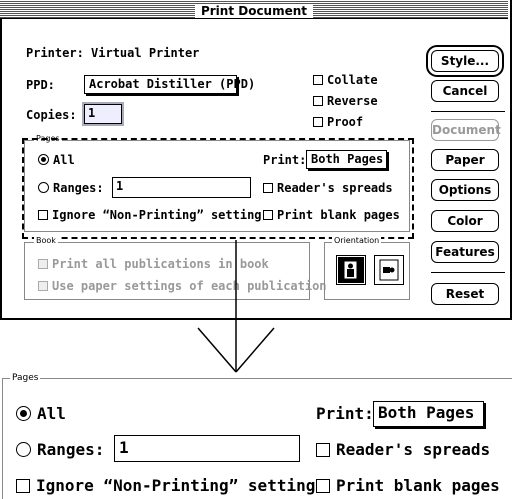  Describe the element at coordinates (71, 449) in the screenshot. I see `zoomed-ranges-label: Ranges:` at that location.